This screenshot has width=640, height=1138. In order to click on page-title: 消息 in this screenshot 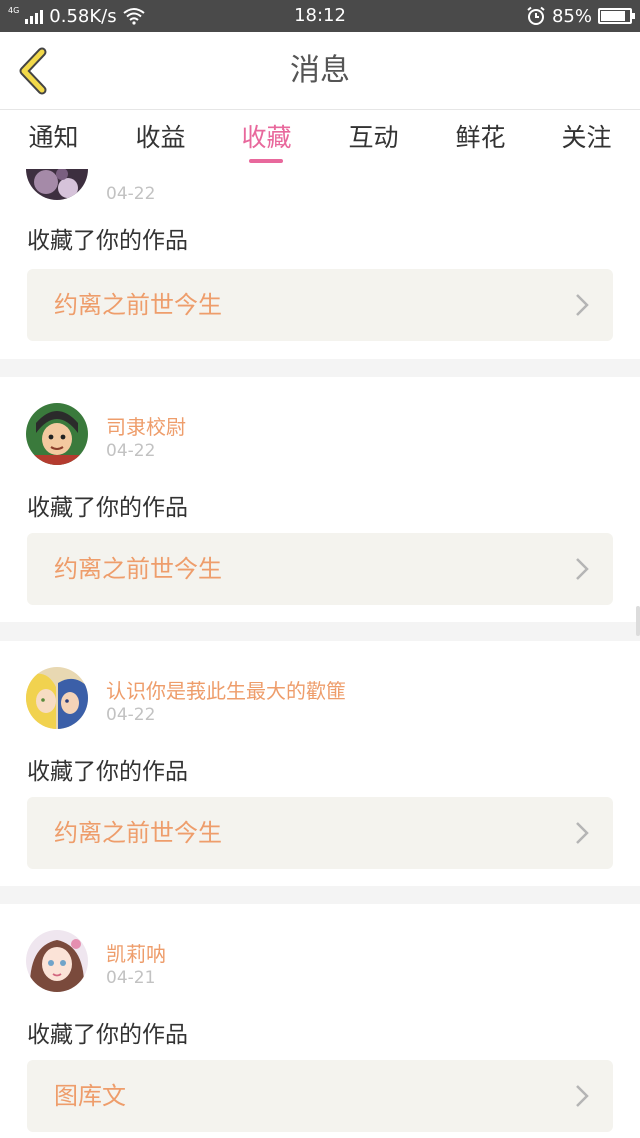, I will do `click(320, 70)`.